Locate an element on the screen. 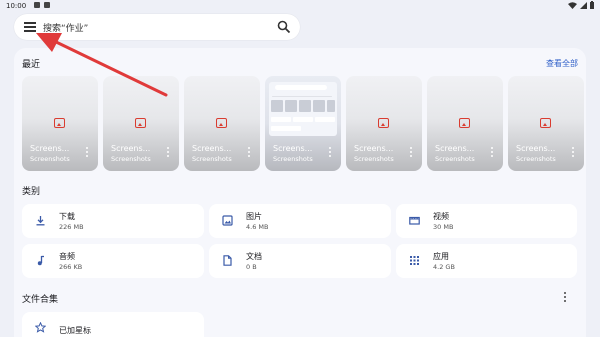 This screenshot has width=600, height=337. download-icon is located at coordinates (40, 221).